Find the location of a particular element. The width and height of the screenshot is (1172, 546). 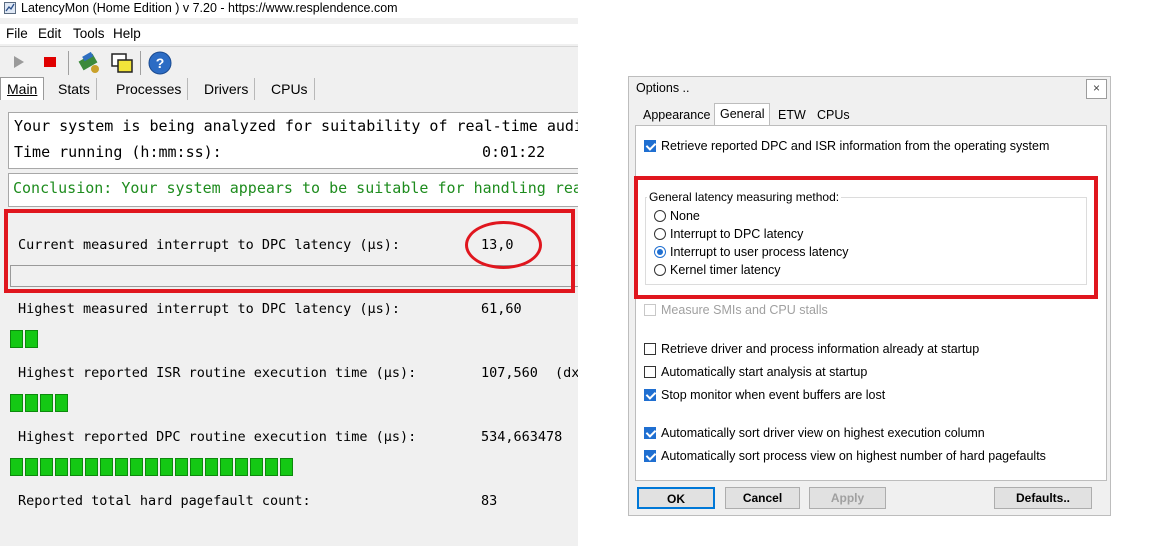

tab-drivers: Drivers is located at coordinates (227, 89).